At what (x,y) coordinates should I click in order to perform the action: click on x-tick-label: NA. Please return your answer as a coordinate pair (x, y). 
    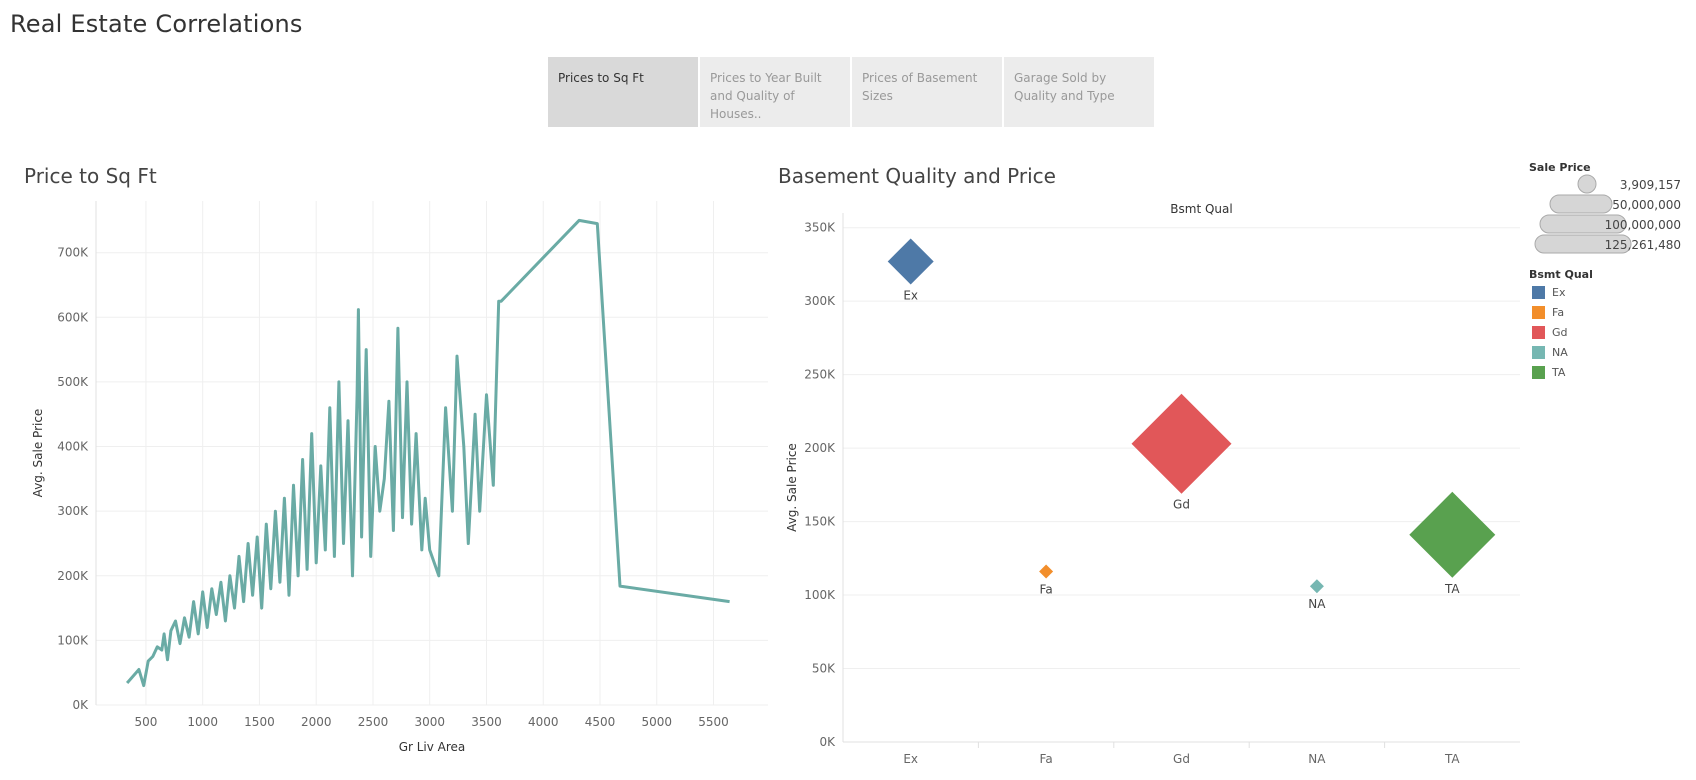
    Looking at the image, I should click on (1317, 758).